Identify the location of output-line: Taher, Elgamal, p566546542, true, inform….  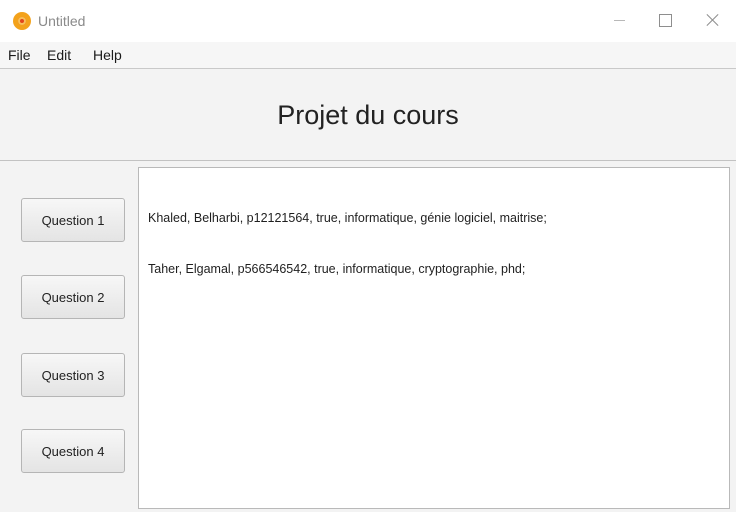
(337, 269).